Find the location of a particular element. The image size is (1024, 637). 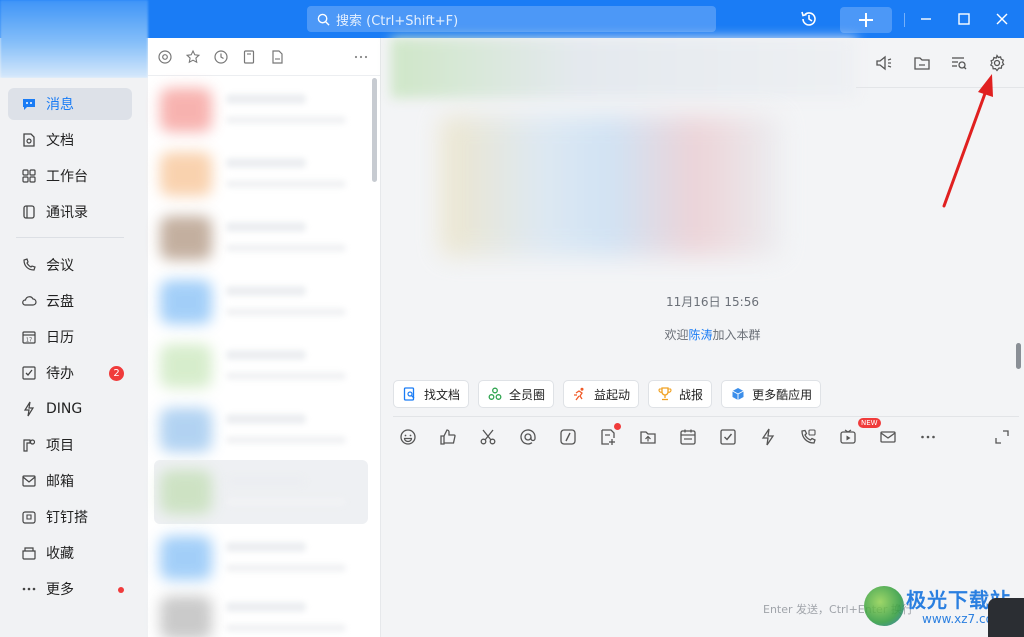

sidebar-item-label: 邮箱 is located at coordinates (60, 482).